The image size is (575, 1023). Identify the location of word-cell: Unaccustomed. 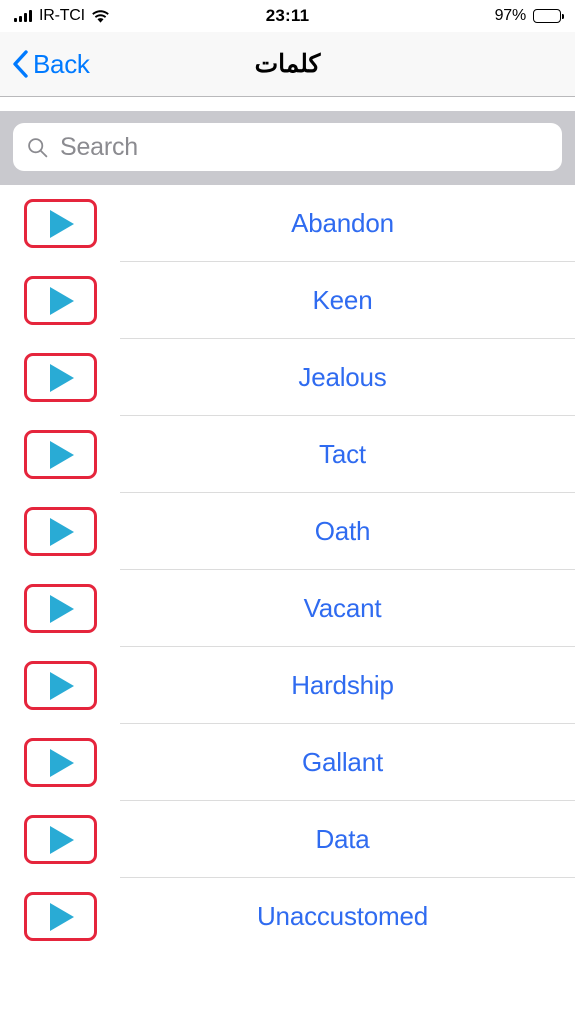
(347, 916).